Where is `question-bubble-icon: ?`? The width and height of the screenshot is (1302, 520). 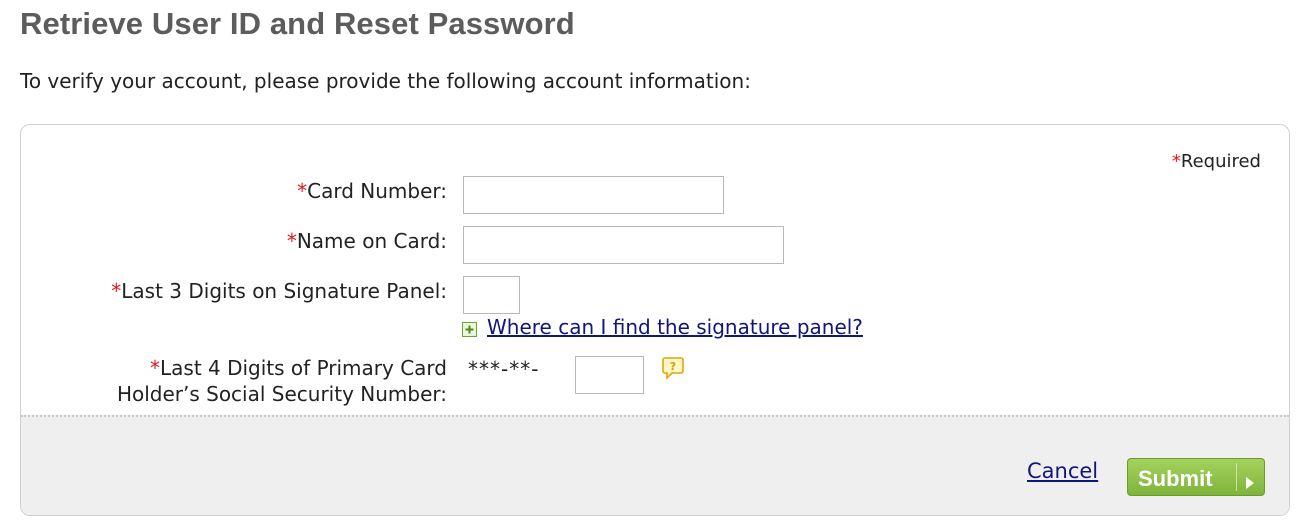 question-bubble-icon: ? is located at coordinates (673, 370).